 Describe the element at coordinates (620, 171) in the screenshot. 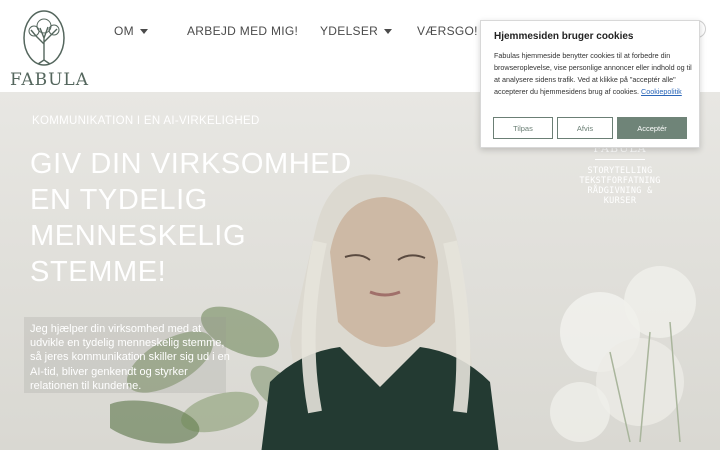

I see `sign-tagline-1: STORYTELLING` at that location.